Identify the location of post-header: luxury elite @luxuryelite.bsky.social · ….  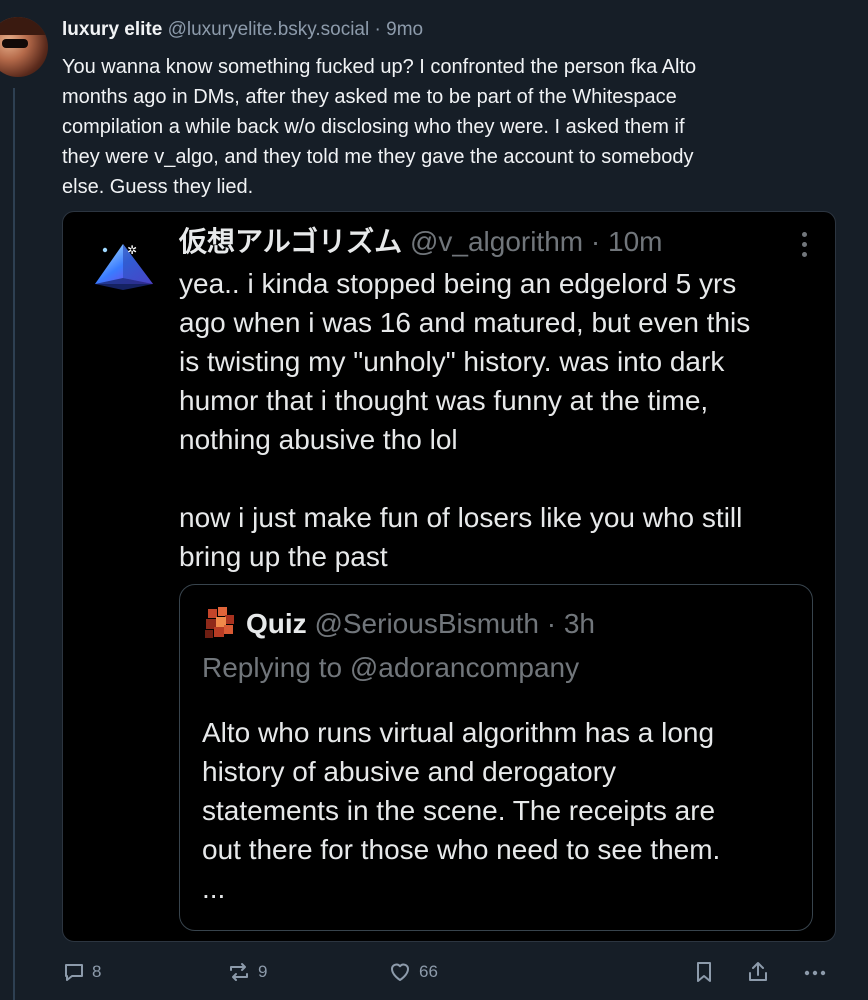
(242, 30).